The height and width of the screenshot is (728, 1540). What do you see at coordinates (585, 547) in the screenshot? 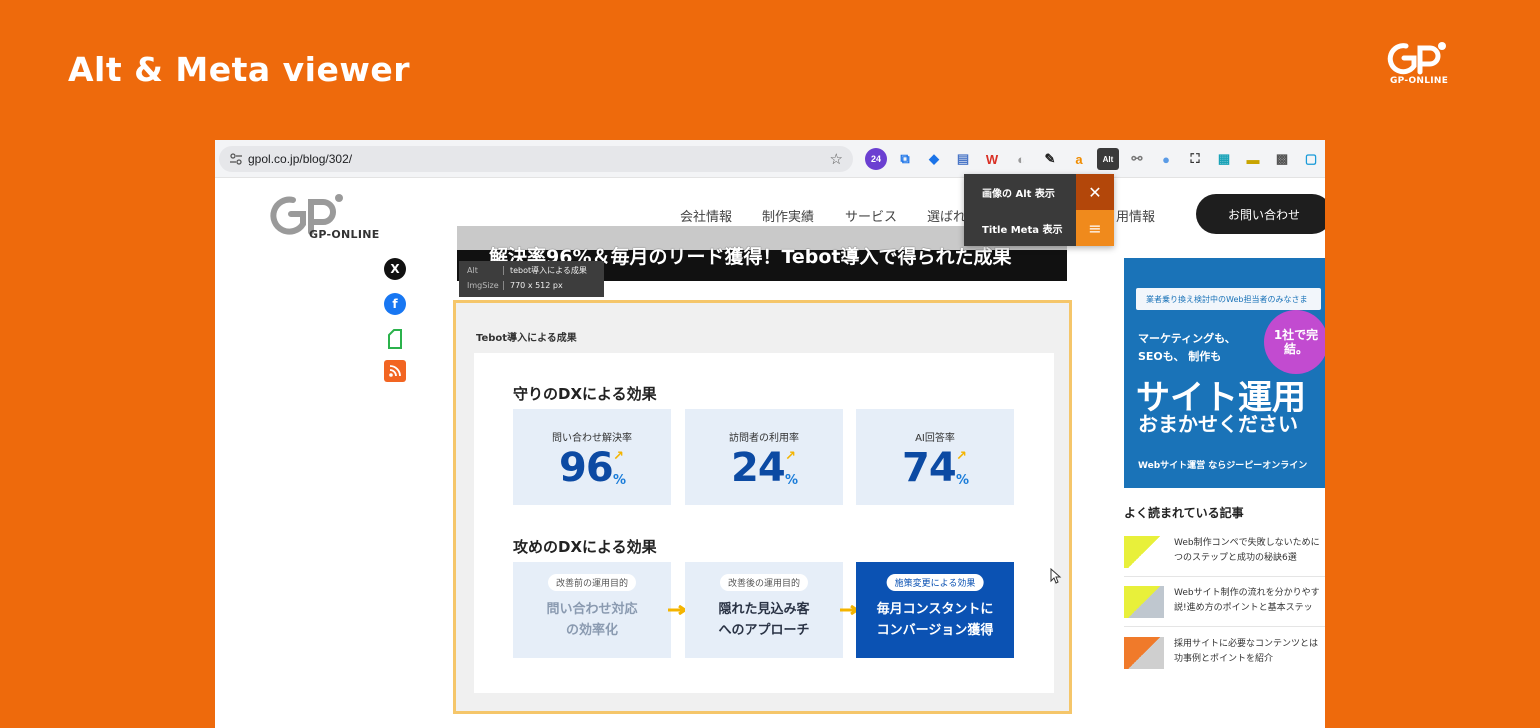
I see `offense-title: 攻めのDXによる効果` at bounding box center [585, 547].